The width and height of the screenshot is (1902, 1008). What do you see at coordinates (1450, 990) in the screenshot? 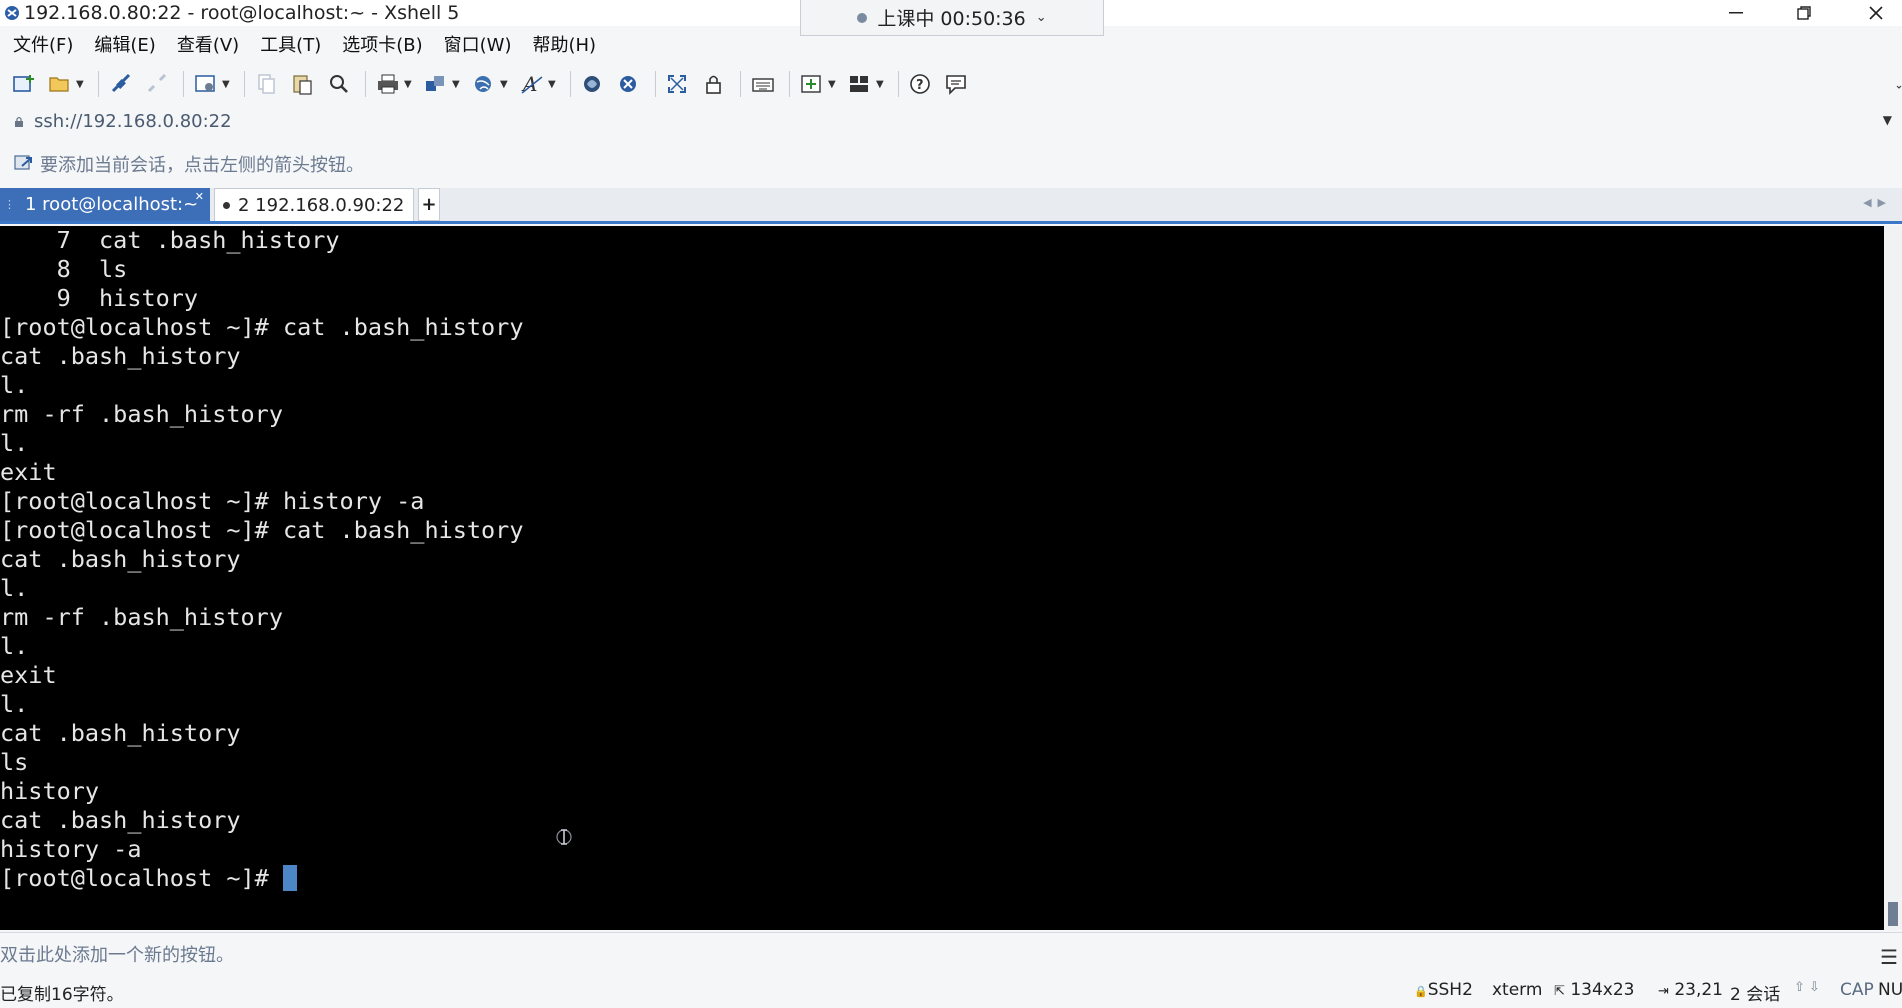
I see `status-protocol-label: SSH2` at bounding box center [1450, 990].